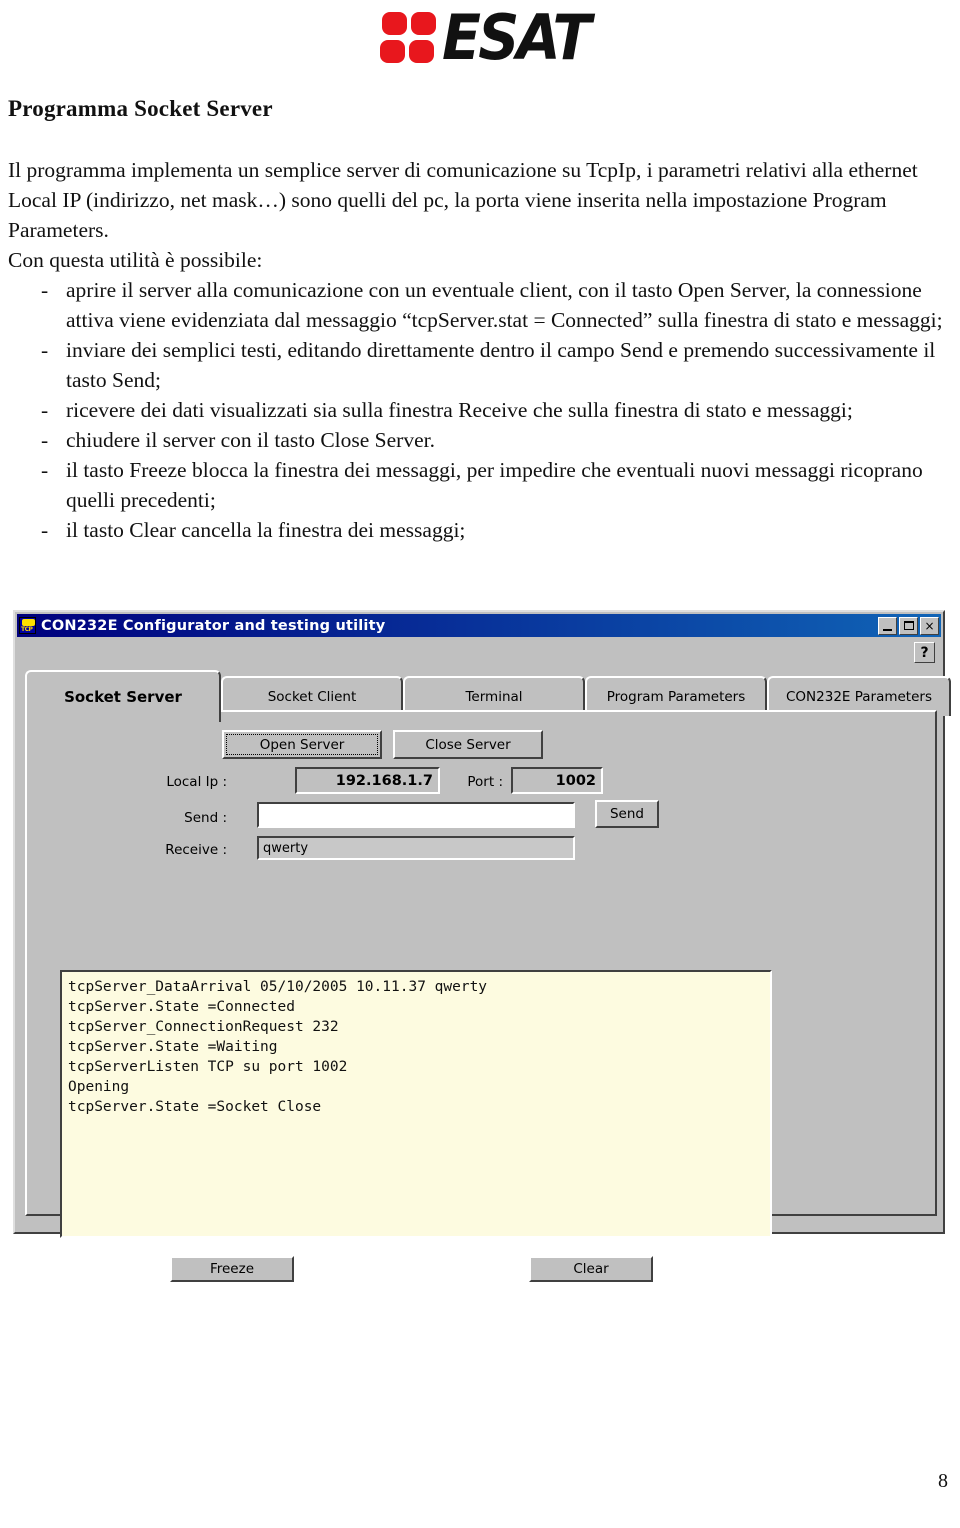 The image size is (960, 1528). What do you see at coordinates (232, 1269) in the screenshot?
I see `freeze-button: Freeze` at bounding box center [232, 1269].